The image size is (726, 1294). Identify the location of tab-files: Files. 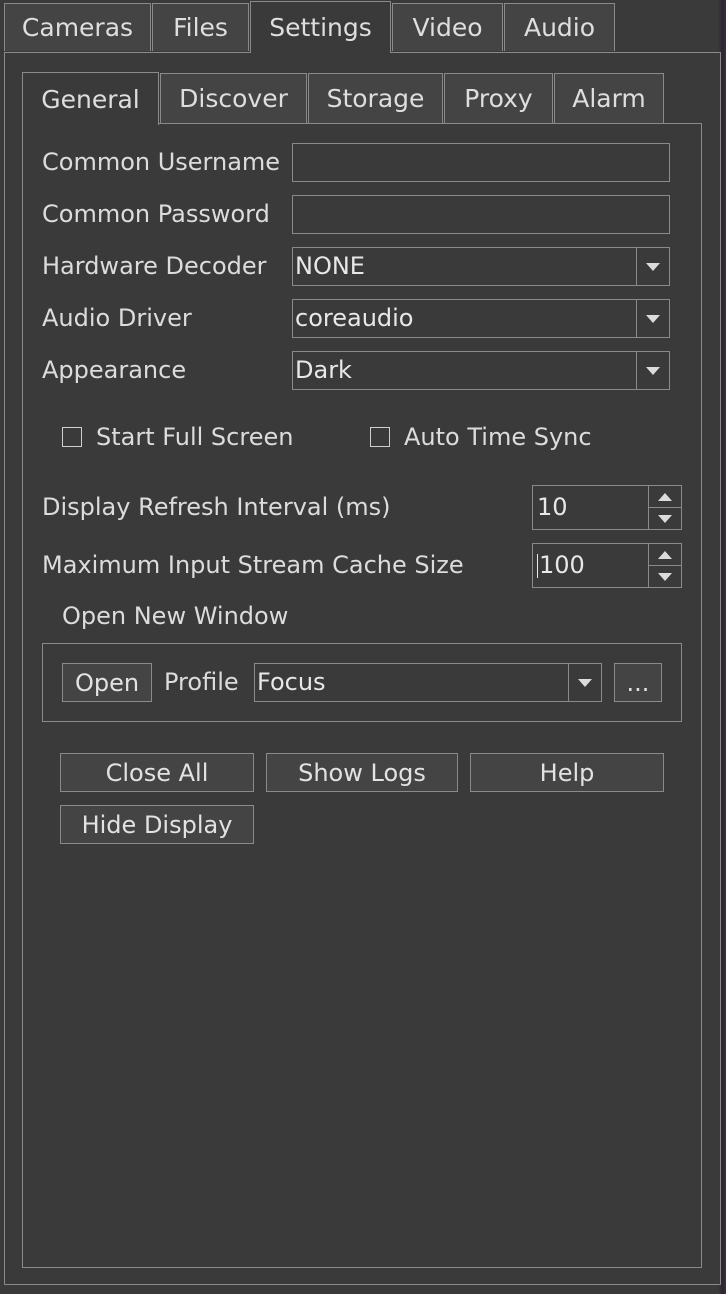
(200, 27).